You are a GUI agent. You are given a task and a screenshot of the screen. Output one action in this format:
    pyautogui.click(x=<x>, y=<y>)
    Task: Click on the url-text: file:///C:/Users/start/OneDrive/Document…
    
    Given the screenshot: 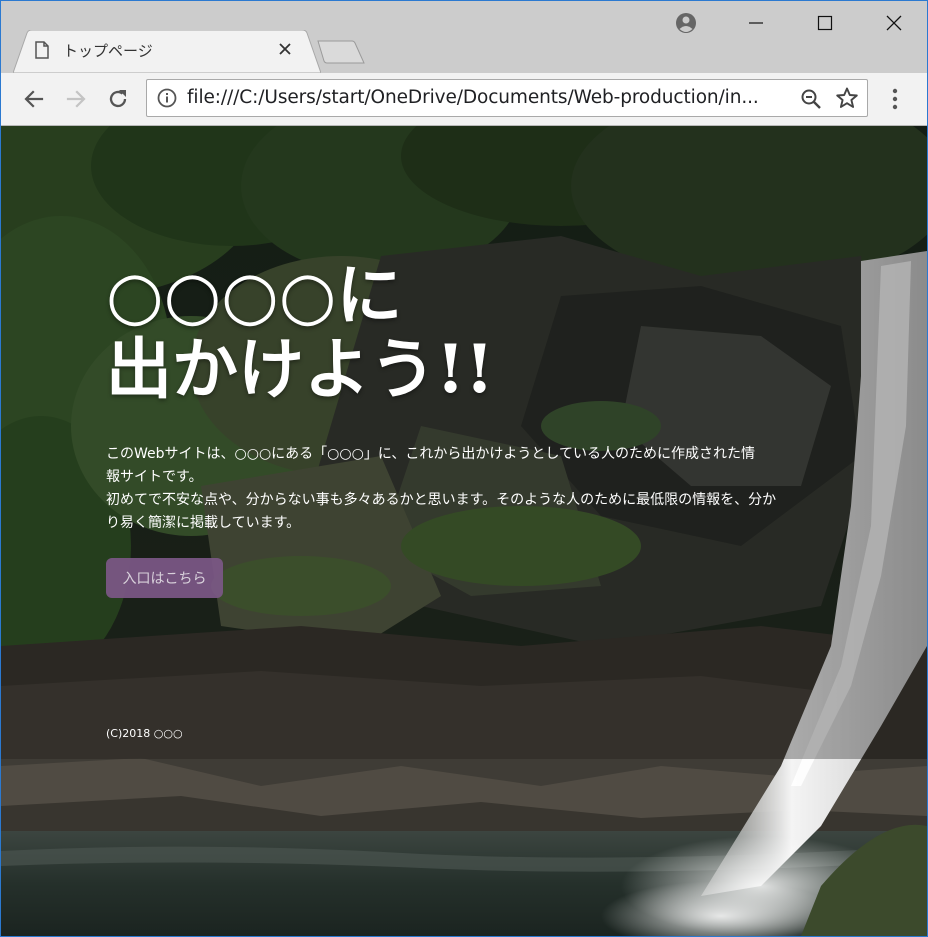 What is the action you would take?
    pyautogui.click(x=487, y=97)
    